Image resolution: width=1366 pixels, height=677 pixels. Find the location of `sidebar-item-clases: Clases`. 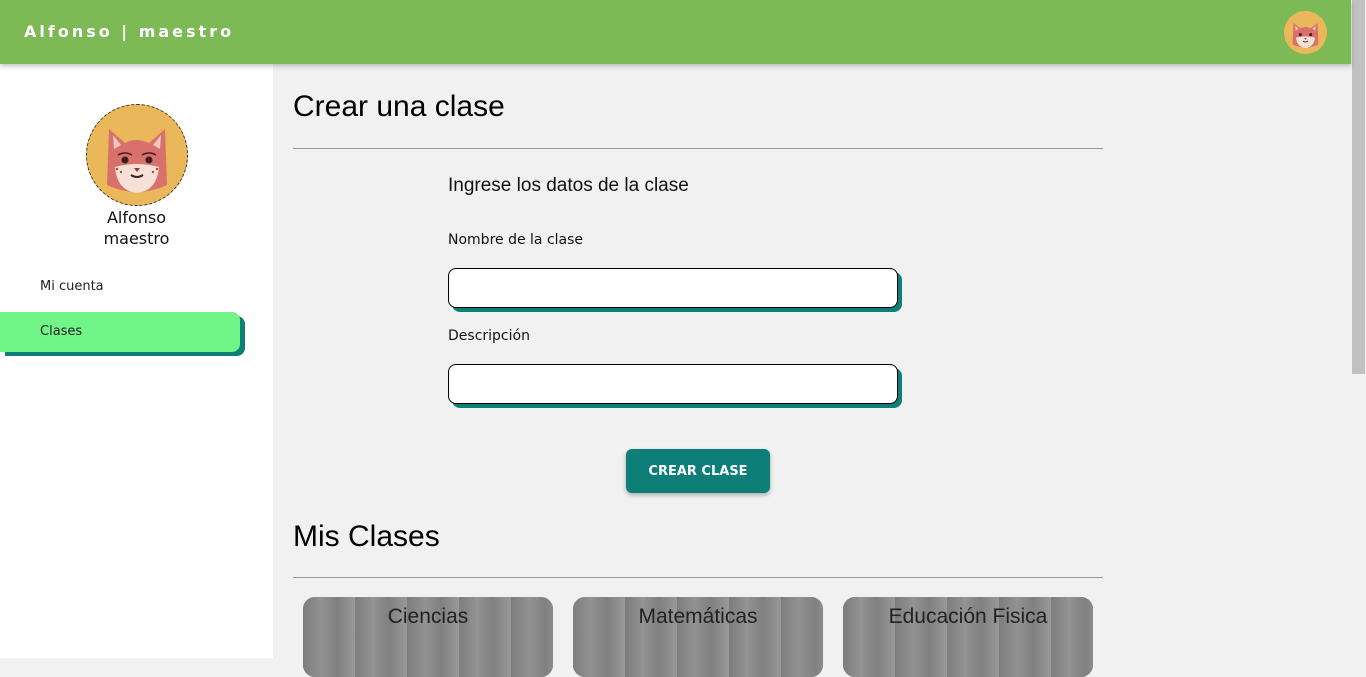

sidebar-item-clases: Clases is located at coordinates (120, 332).